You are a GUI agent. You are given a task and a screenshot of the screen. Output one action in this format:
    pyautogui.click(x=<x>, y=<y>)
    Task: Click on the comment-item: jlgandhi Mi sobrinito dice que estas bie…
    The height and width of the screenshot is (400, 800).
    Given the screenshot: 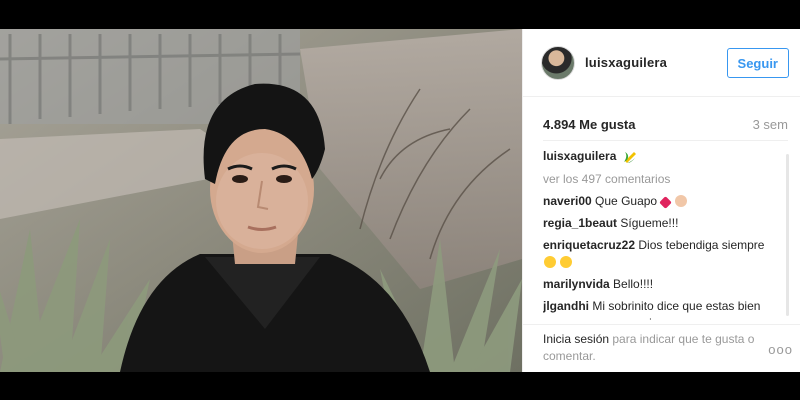 What is the action you would take?
    pyautogui.click(x=660, y=309)
    